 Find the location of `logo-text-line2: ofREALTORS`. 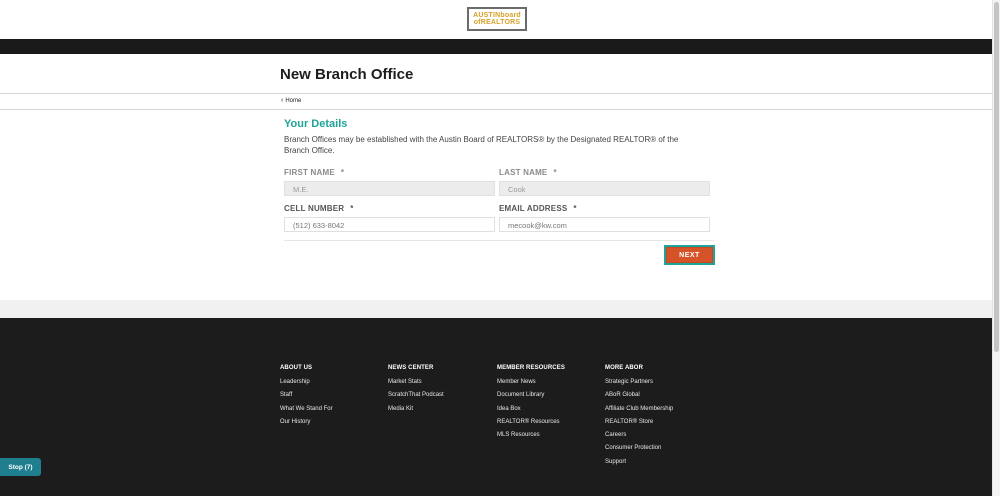

logo-text-line2: ofREALTORS is located at coordinates (497, 22).